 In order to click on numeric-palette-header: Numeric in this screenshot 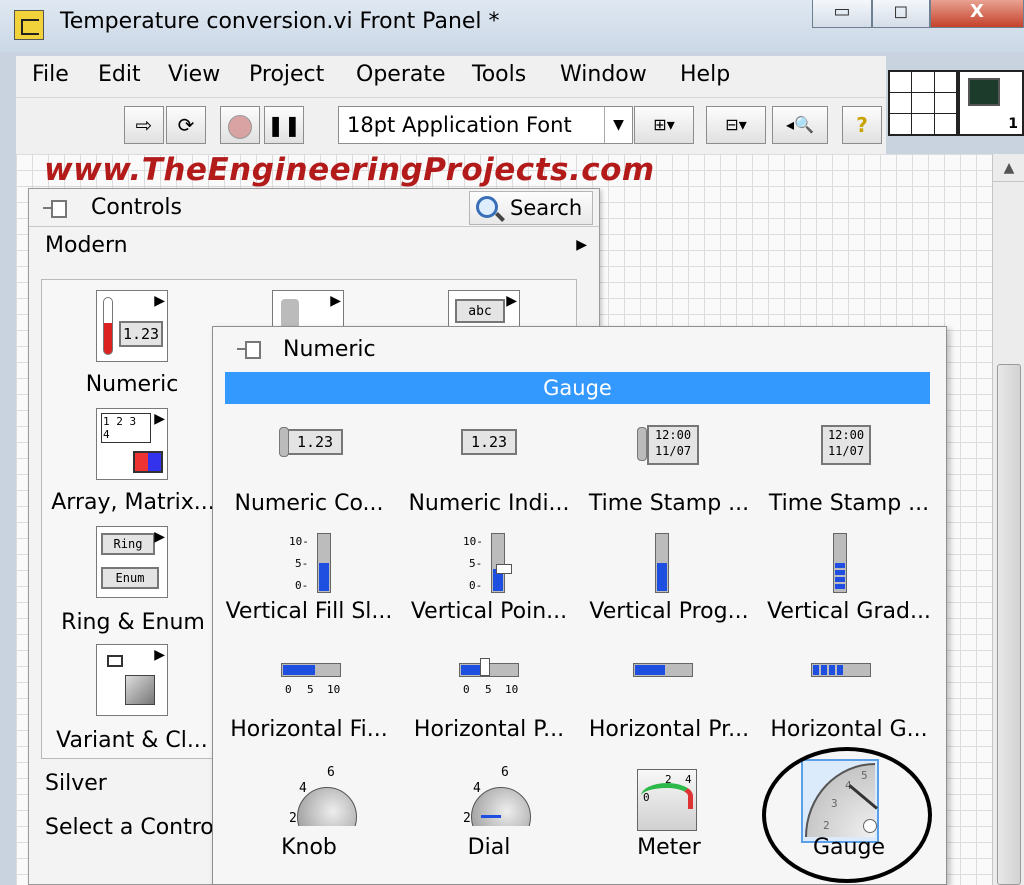, I will do `click(579, 349)`.